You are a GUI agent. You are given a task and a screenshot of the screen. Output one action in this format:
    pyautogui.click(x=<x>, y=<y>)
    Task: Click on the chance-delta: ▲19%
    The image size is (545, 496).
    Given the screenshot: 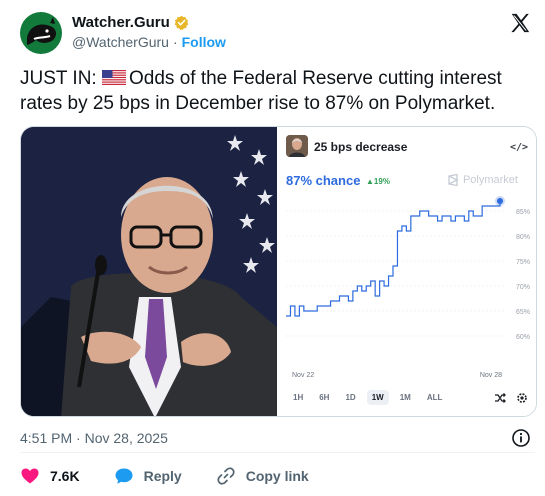 What is the action you would take?
    pyautogui.click(x=378, y=181)
    